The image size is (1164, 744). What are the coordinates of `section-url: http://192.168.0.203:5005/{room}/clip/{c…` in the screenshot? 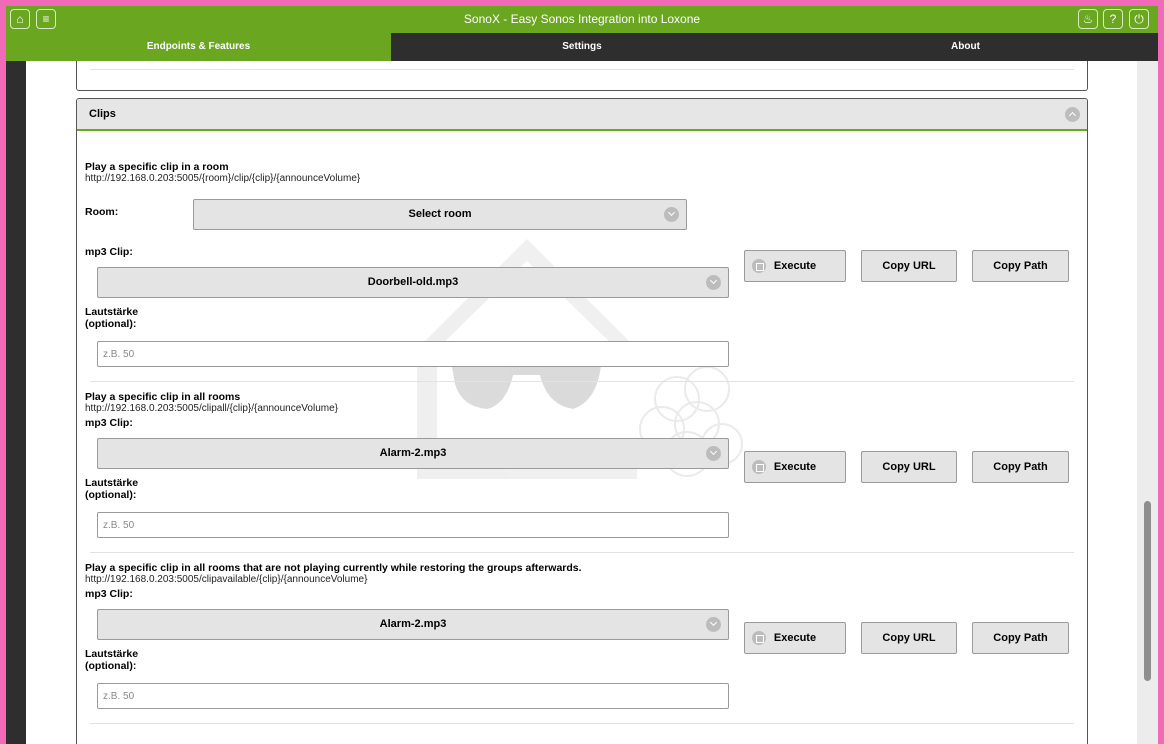 It's located at (223, 178).